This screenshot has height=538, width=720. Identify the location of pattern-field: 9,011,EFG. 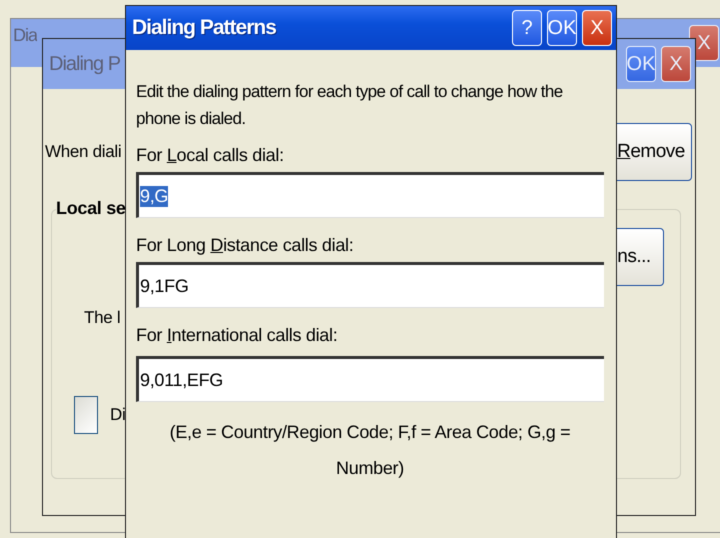
(370, 379).